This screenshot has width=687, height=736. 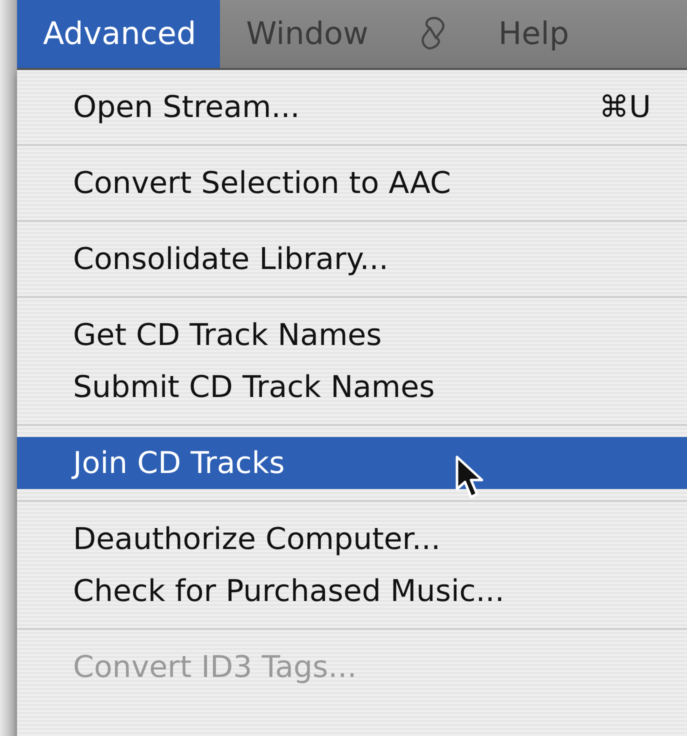 I want to click on menu-title: Advanced, so click(x=118, y=34).